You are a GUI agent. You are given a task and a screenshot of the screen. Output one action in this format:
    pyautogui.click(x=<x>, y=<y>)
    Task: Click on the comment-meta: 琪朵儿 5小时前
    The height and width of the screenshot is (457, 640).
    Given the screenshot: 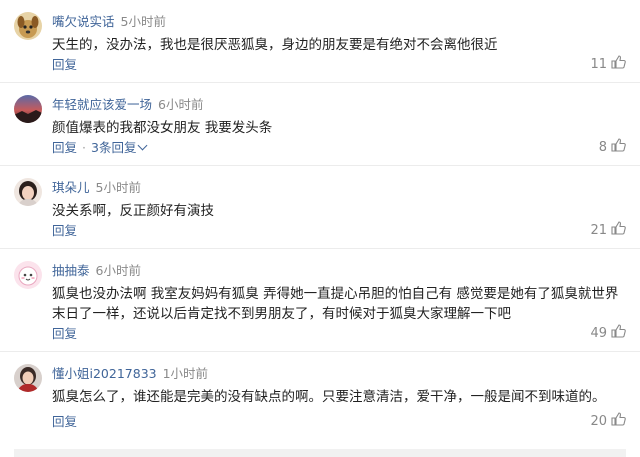 What is the action you would take?
    pyautogui.click(x=96, y=188)
    